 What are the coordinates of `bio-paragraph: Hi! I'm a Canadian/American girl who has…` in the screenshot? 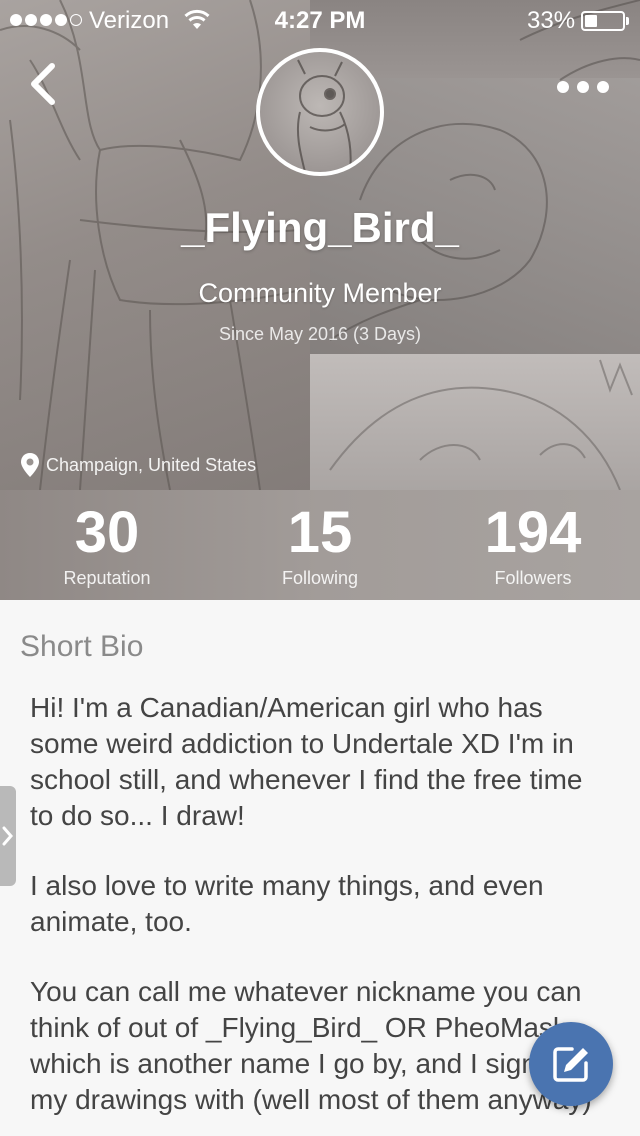 It's located at (306, 761).